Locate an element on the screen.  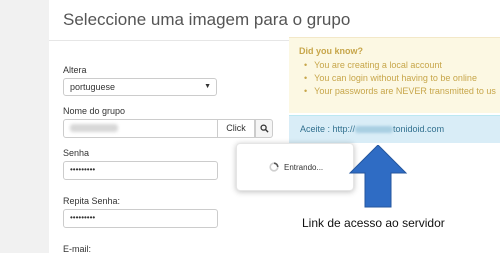
page-title: Seleccione uma imagem para o grupo is located at coordinates (207, 19).